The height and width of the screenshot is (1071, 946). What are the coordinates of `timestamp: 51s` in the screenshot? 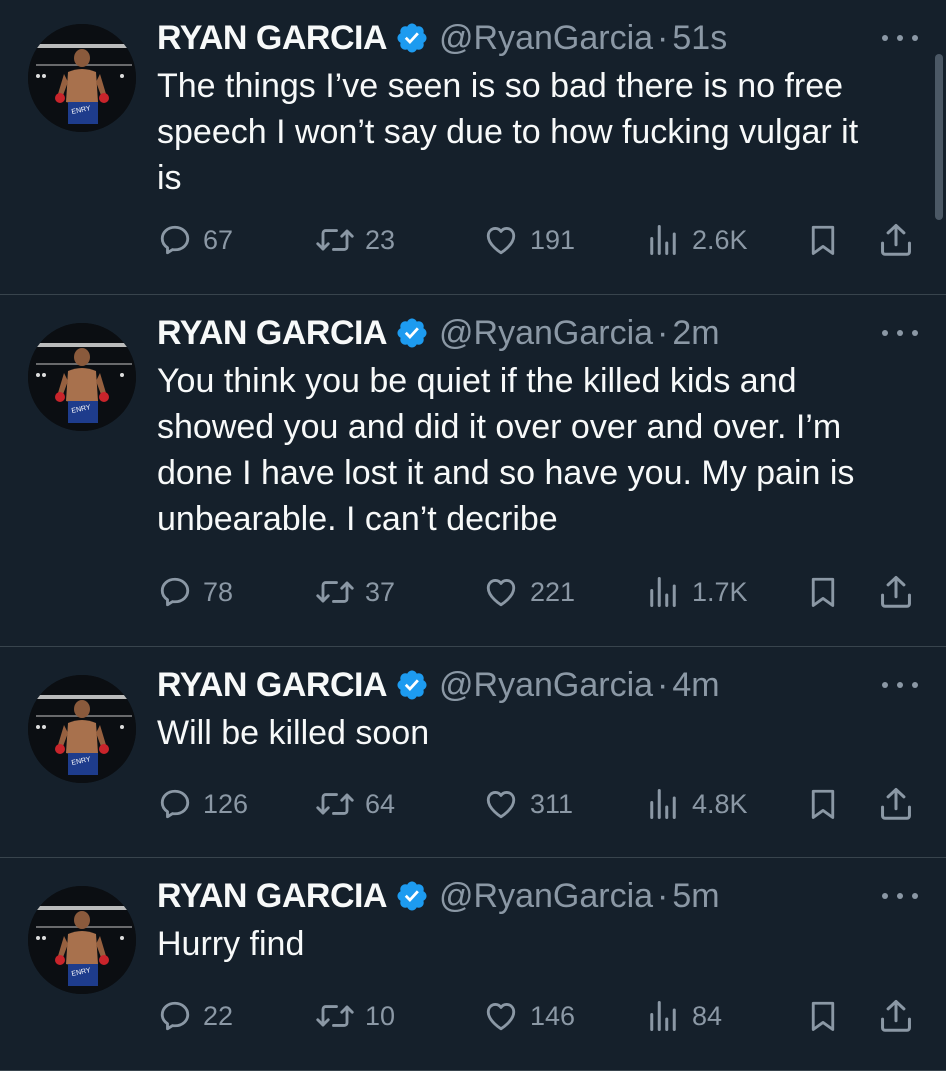 It's located at (699, 38).